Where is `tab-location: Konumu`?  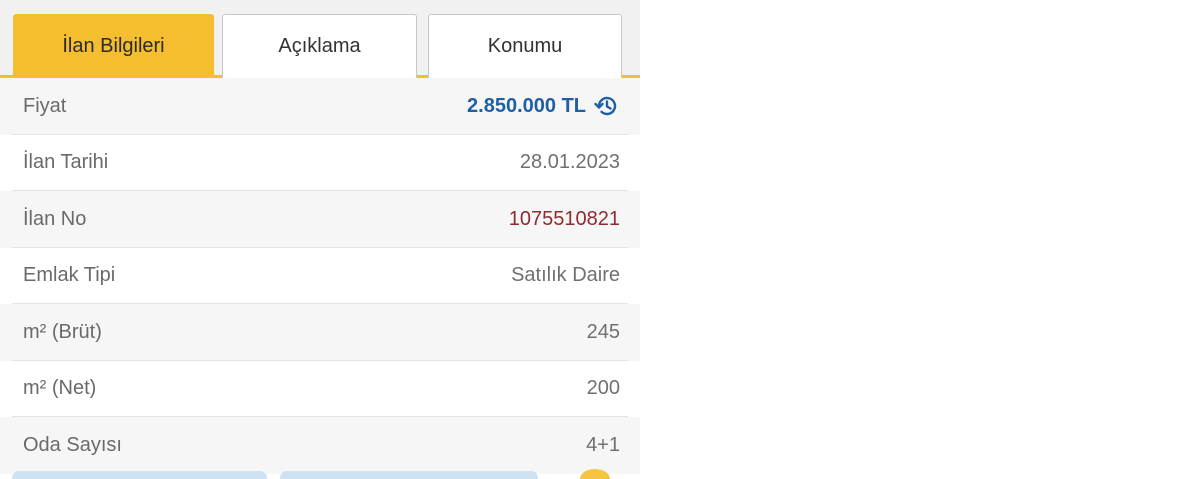 tab-location: Konumu is located at coordinates (525, 46).